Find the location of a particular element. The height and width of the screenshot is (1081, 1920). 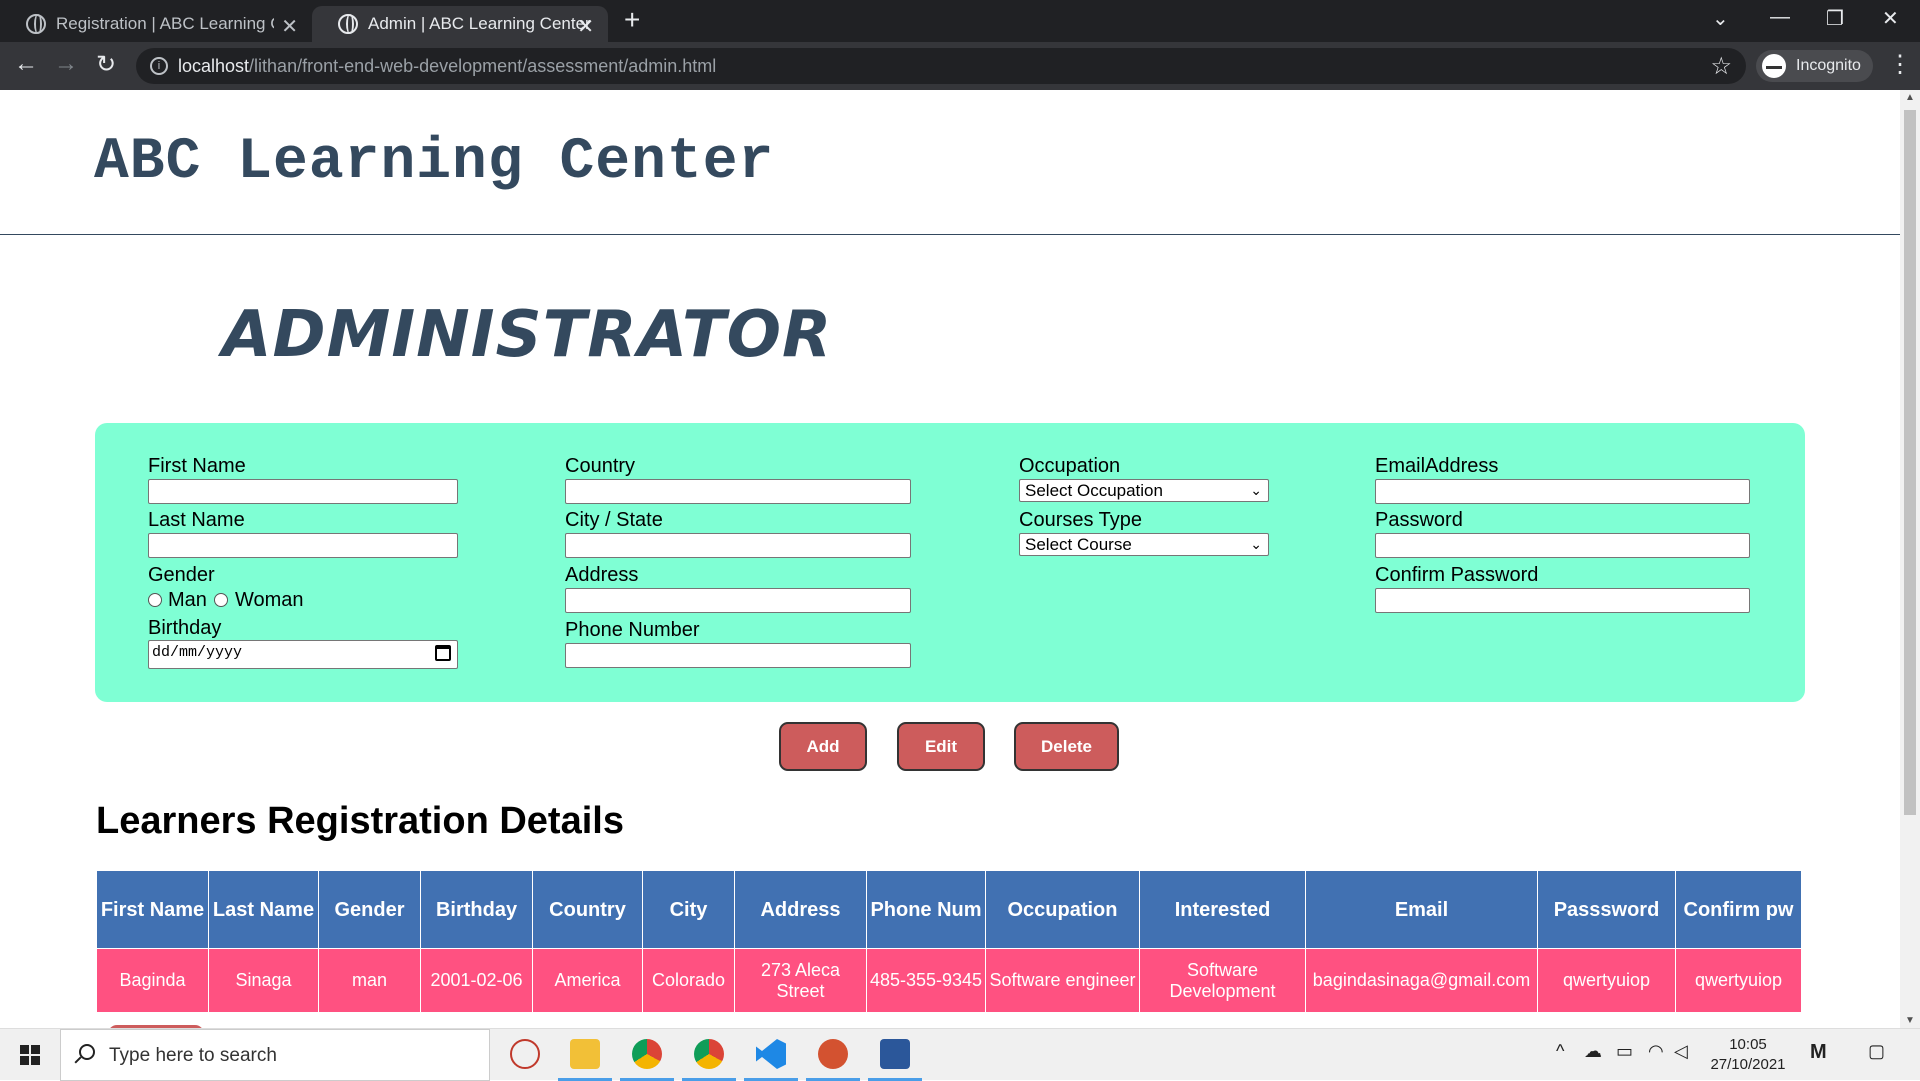

city-label: City / State is located at coordinates (614, 520).